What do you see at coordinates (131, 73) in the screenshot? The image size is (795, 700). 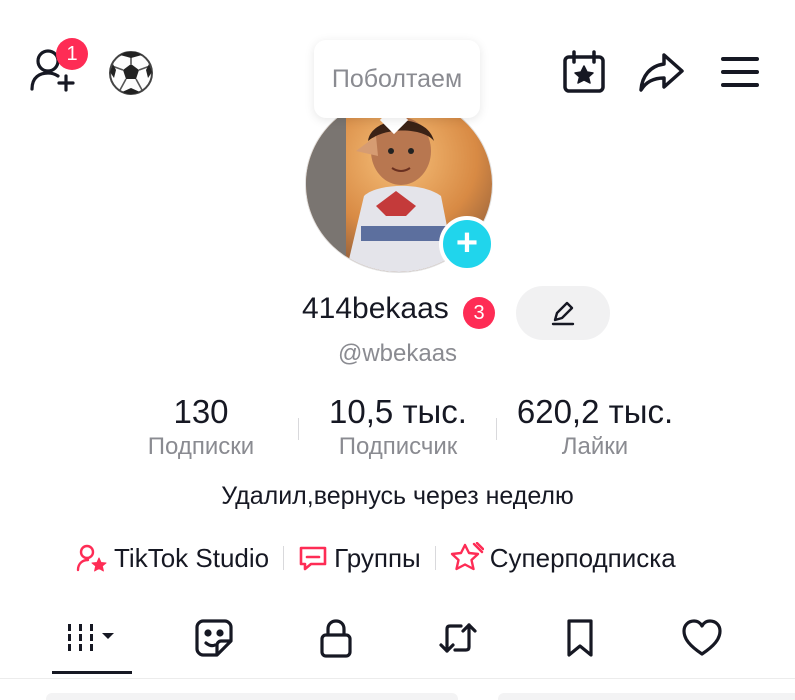 I see `soccer-ball-icon` at bounding box center [131, 73].